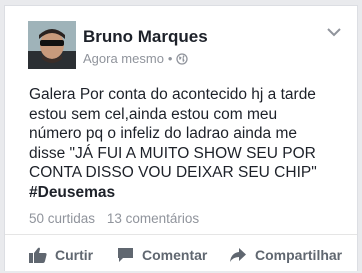 This screenshot has width=362, height=273. What do you see at coordinates (153, 114) in the screenshot?
I see `post-text-line: estou sem cel,ainda estou com meu` at bounding box center [153, 114].